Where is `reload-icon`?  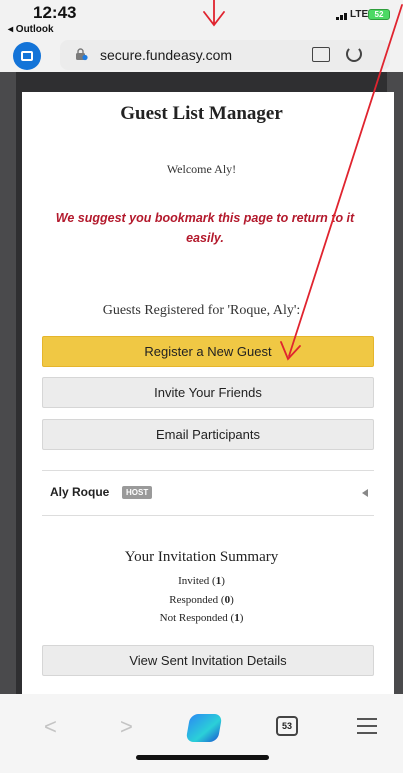 reload-icon is located at coordinates (354, 54).